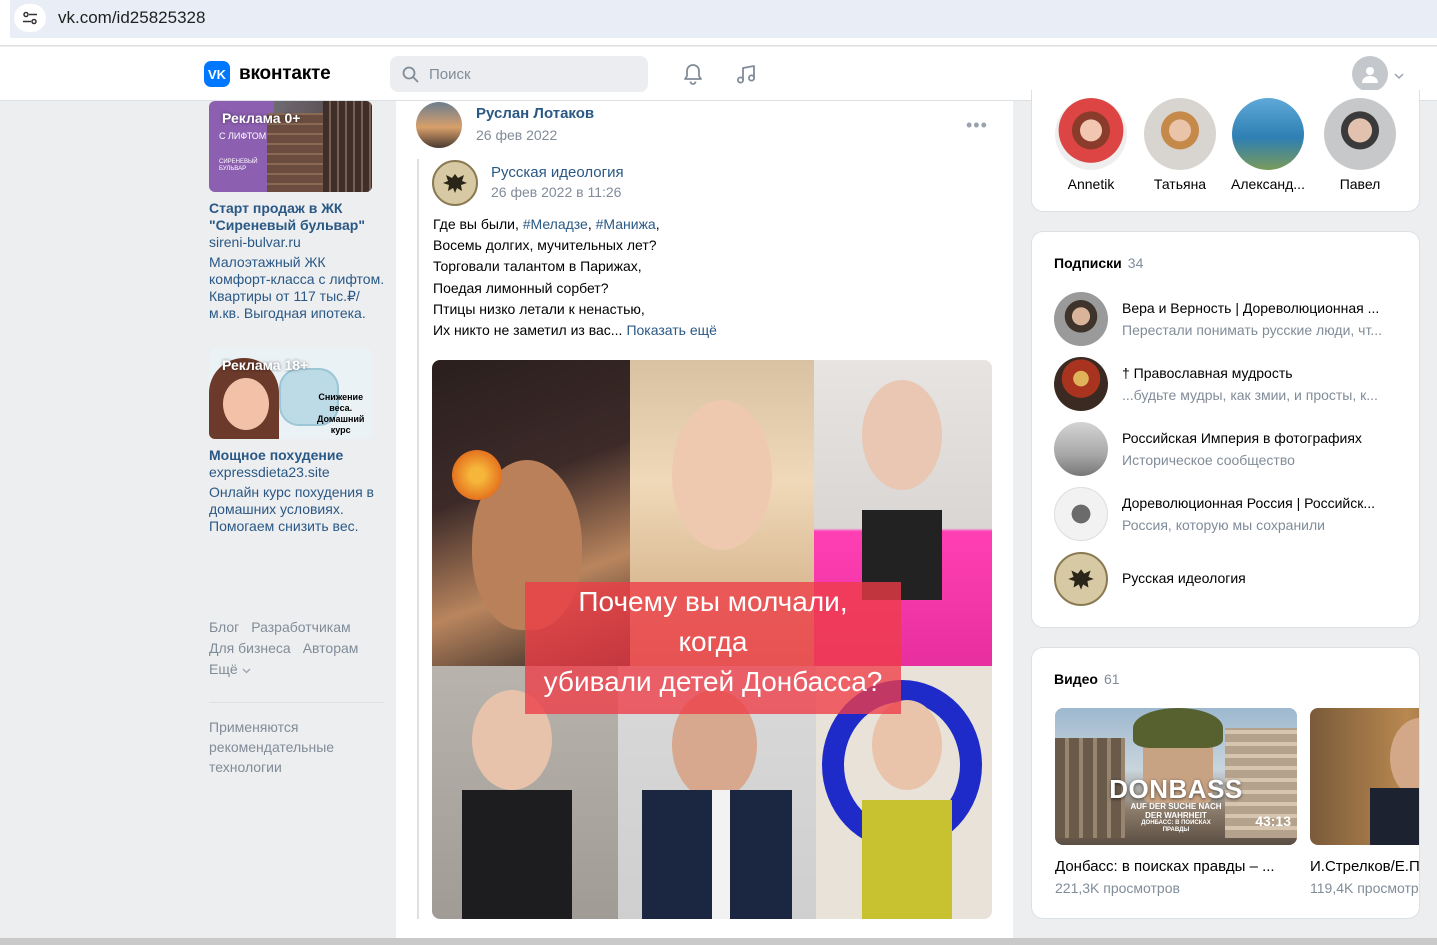  I want to click on repost-line, so click(418, 539).